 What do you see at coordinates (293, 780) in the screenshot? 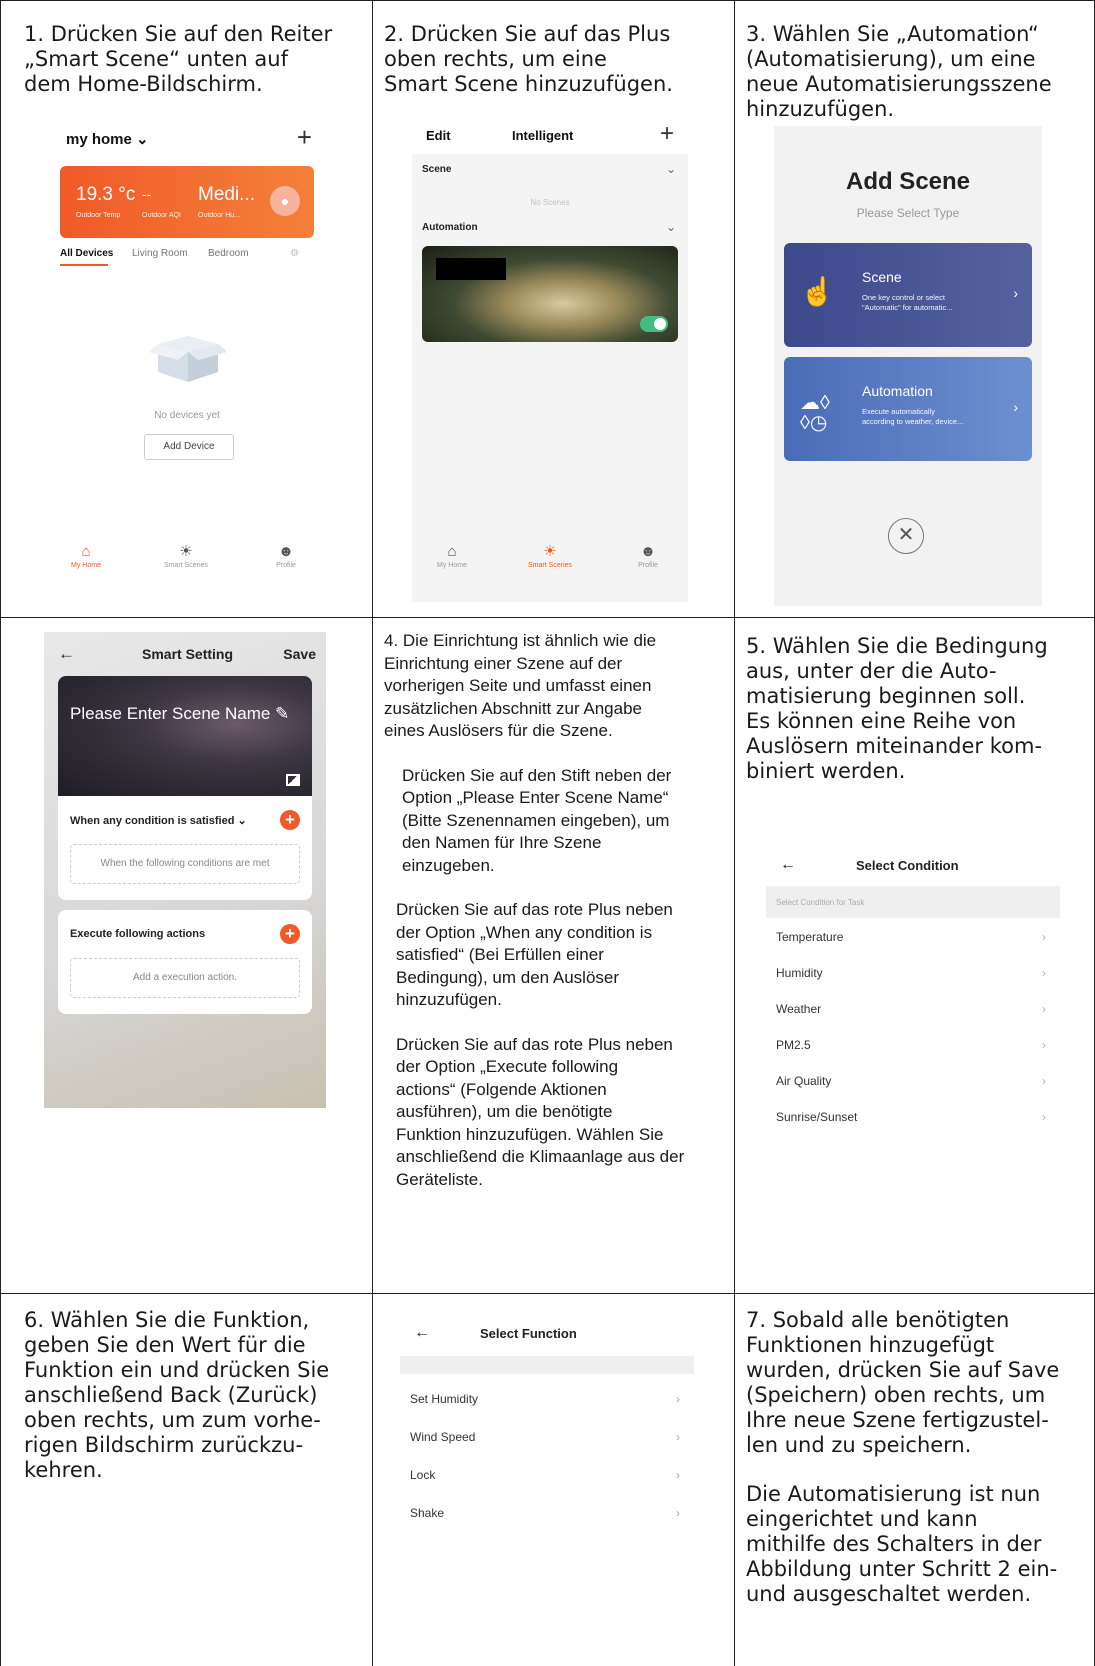
I see `image-icon` at bounding box center [293, 780].